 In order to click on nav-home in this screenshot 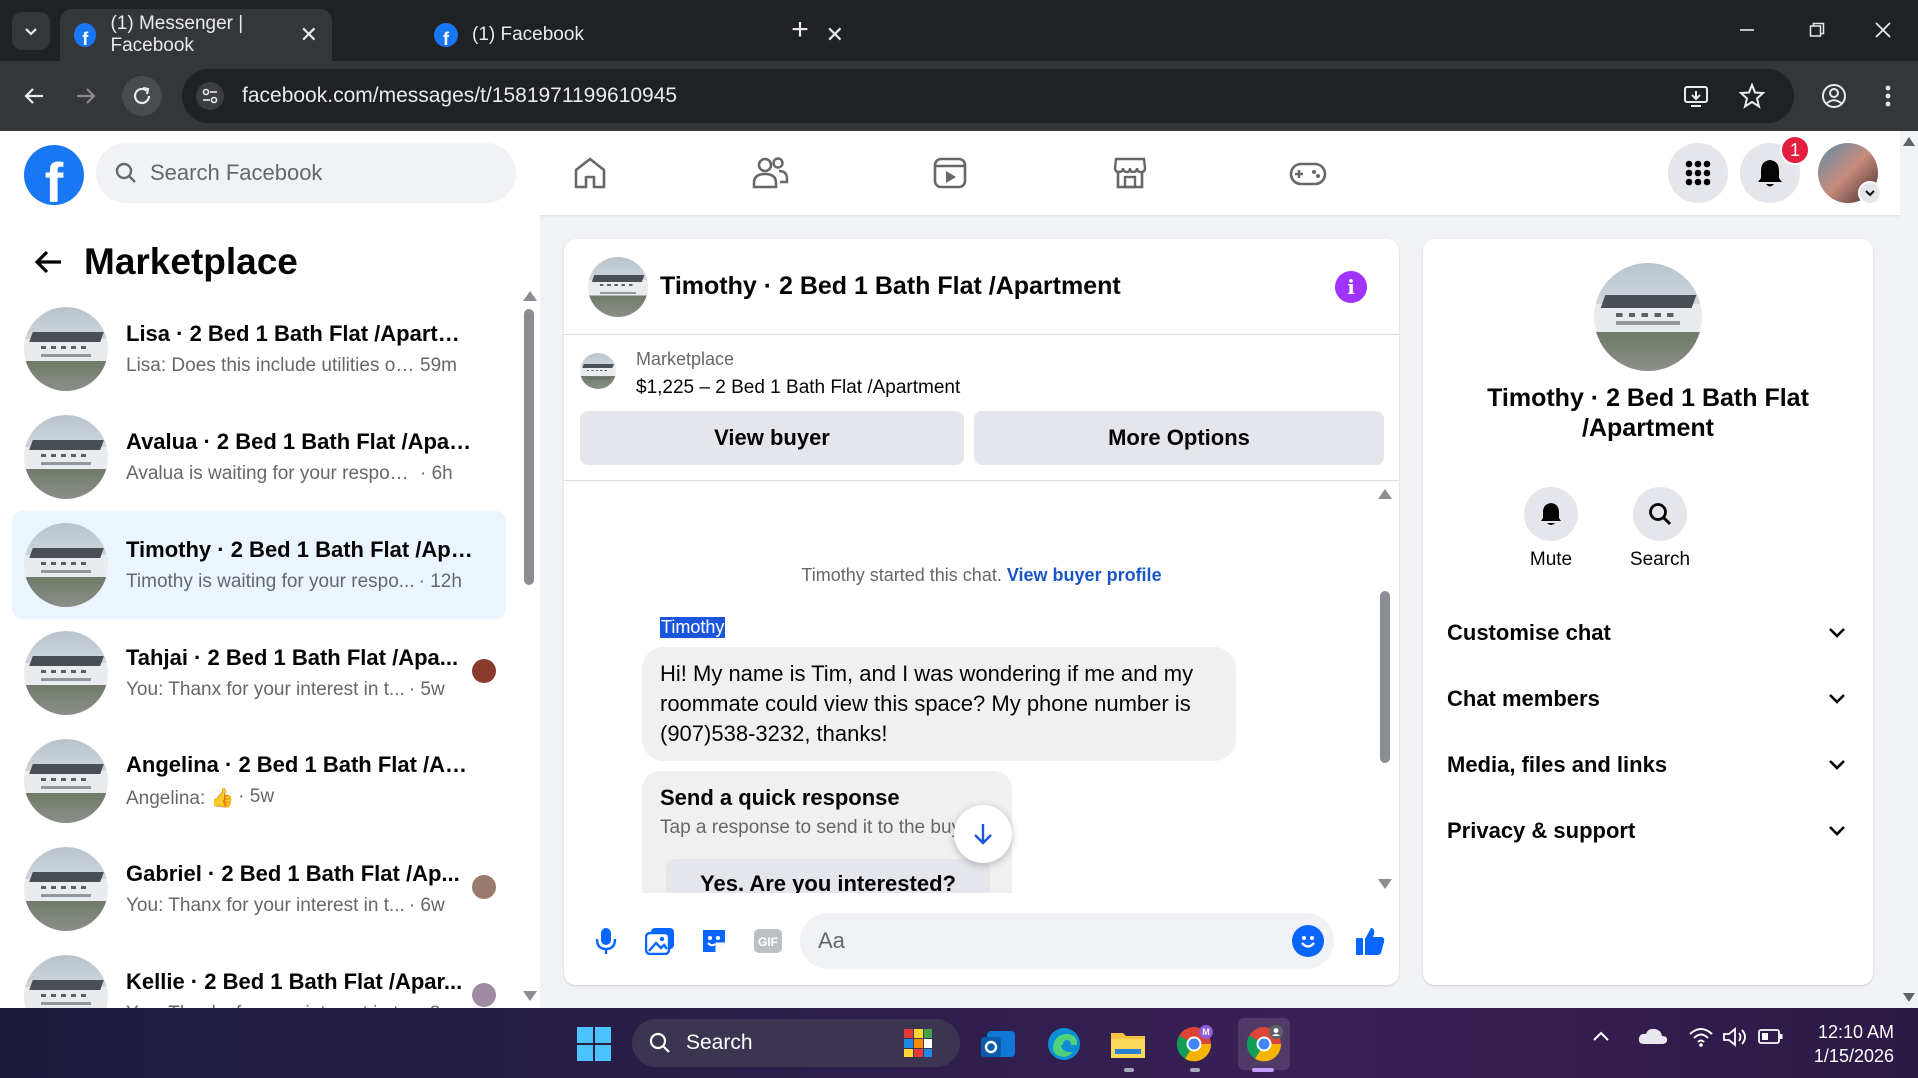, I will do `click(590, 173)`.